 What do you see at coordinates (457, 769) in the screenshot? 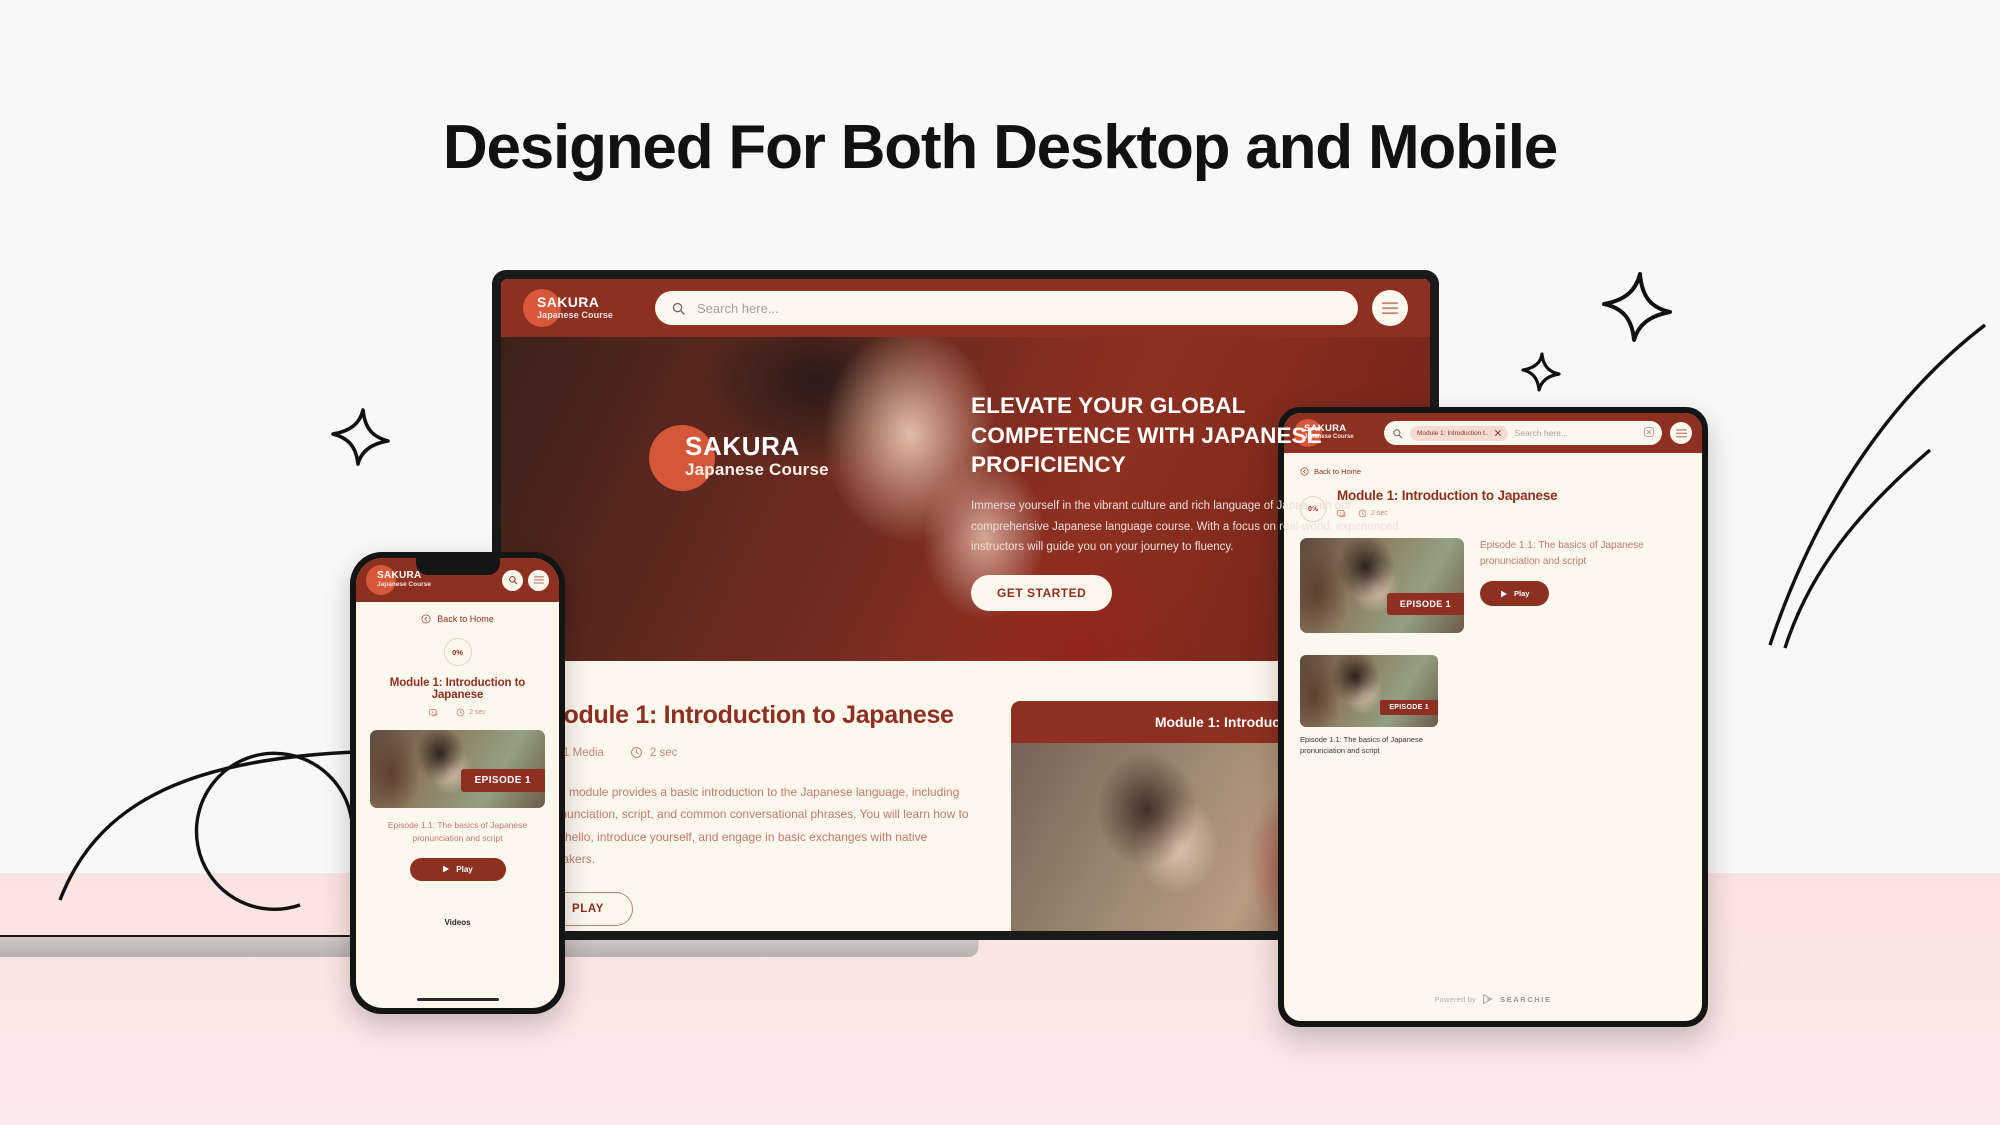
I see `phone-episode-thumbnail: EPISODE 1` at bounding box center [457, 769].